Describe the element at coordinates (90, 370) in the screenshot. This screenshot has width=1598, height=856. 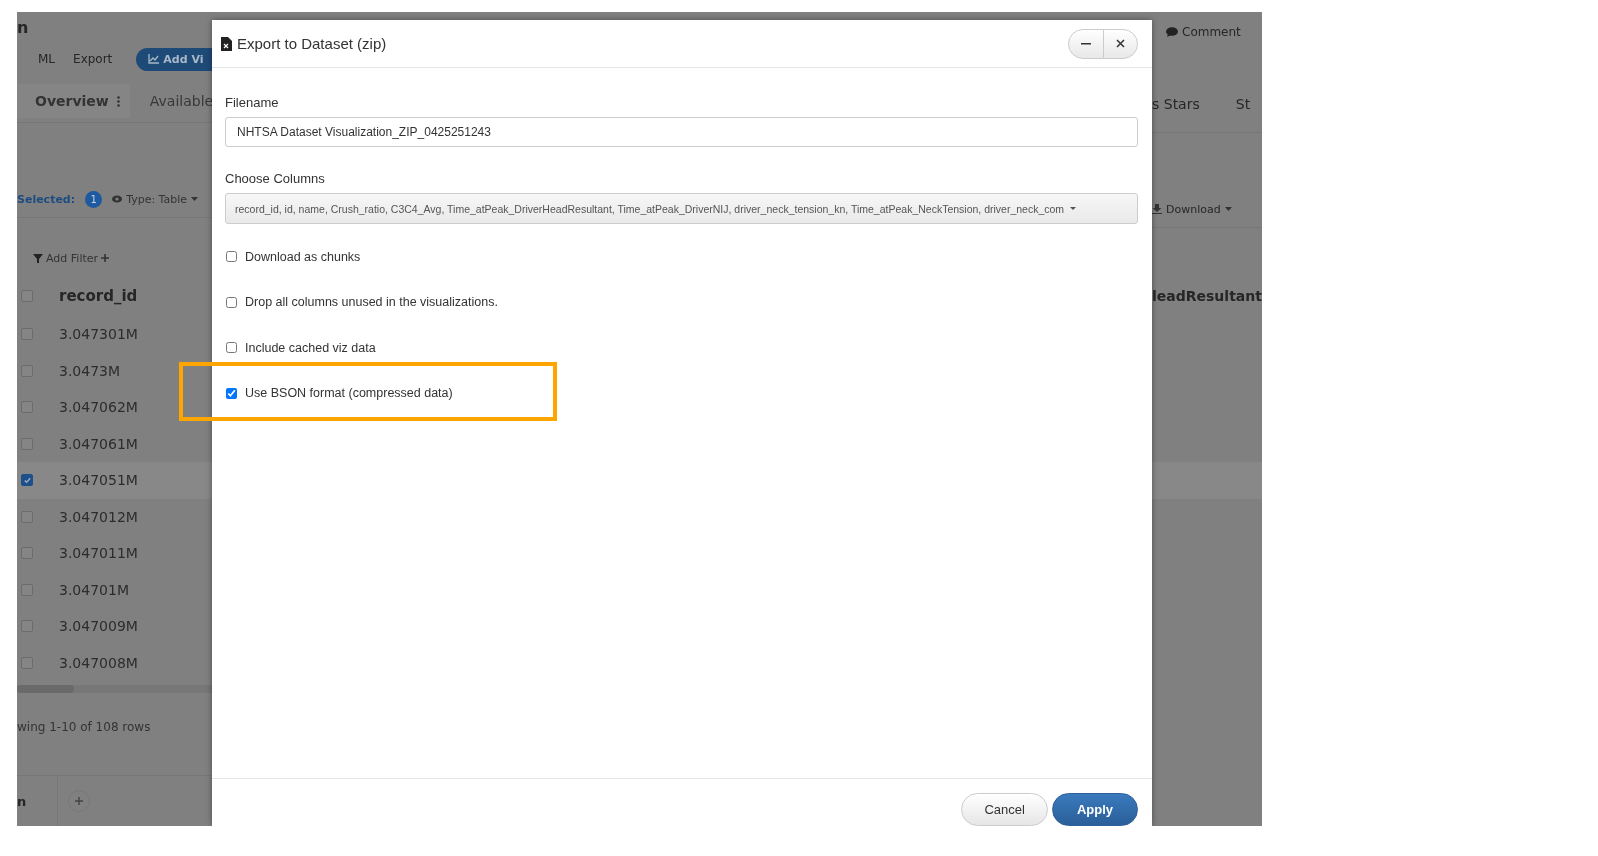
I see `table-cell: 3.0473M` at that location.